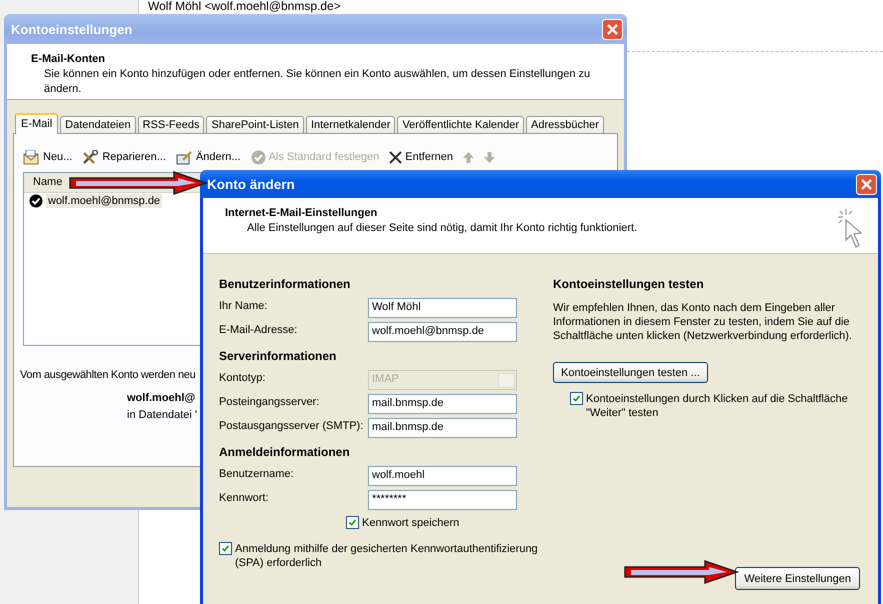 This screenshot has height=604, width=883. I want to click on tab: Internetkalender, so click(351, 124).